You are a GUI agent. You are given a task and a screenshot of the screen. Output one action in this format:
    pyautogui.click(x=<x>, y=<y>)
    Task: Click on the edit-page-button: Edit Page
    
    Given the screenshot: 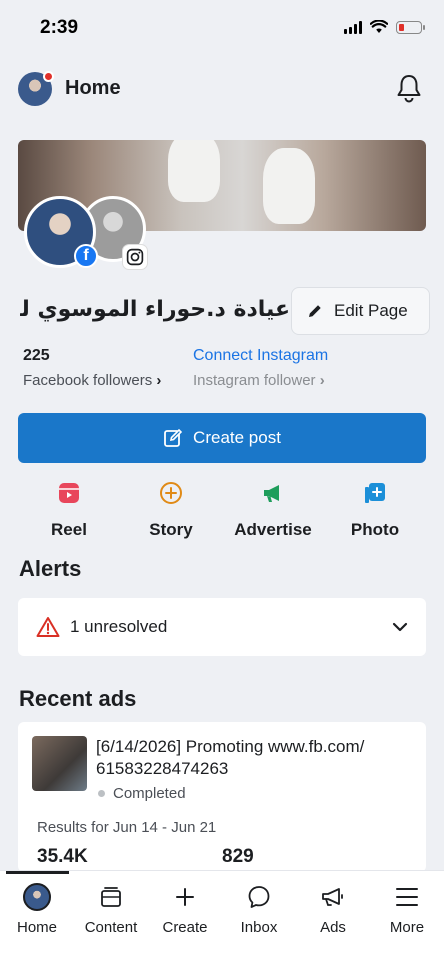 What is the action you would take?
    pyautogui.click(x=360, y=311)
    